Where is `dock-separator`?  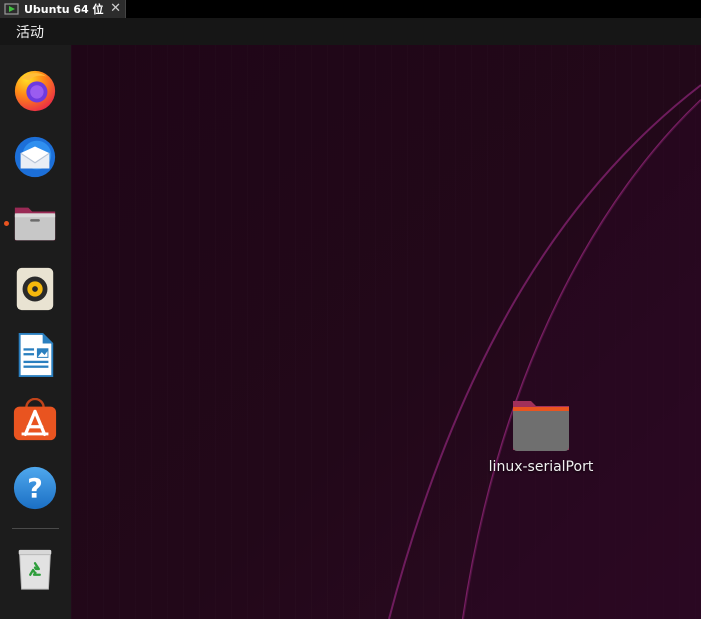
dock-separator is located at coordinates (35, 528).